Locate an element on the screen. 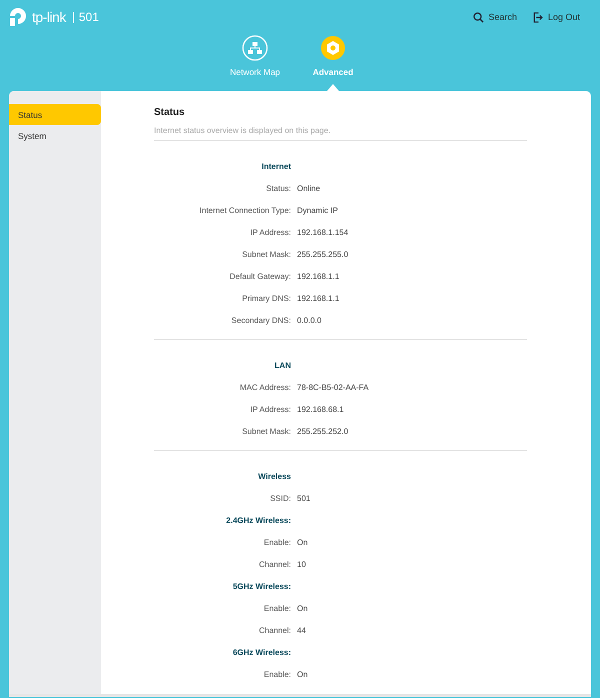 The height and width of the screenshot is (698, 600). gear-icon is located at coordinates (333, 48).